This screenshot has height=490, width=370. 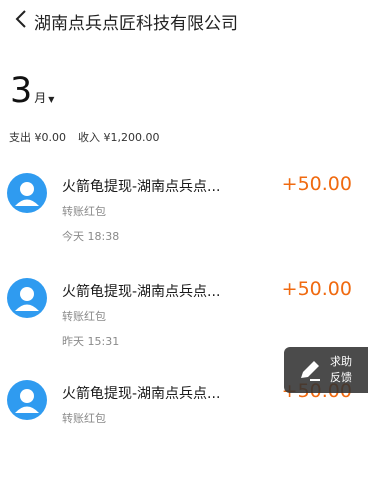 What do you see at coordinates (326, 370) in the screenshot?
I see `help-feedback-button: 求助 反馈` at bounding box center [326, 370].